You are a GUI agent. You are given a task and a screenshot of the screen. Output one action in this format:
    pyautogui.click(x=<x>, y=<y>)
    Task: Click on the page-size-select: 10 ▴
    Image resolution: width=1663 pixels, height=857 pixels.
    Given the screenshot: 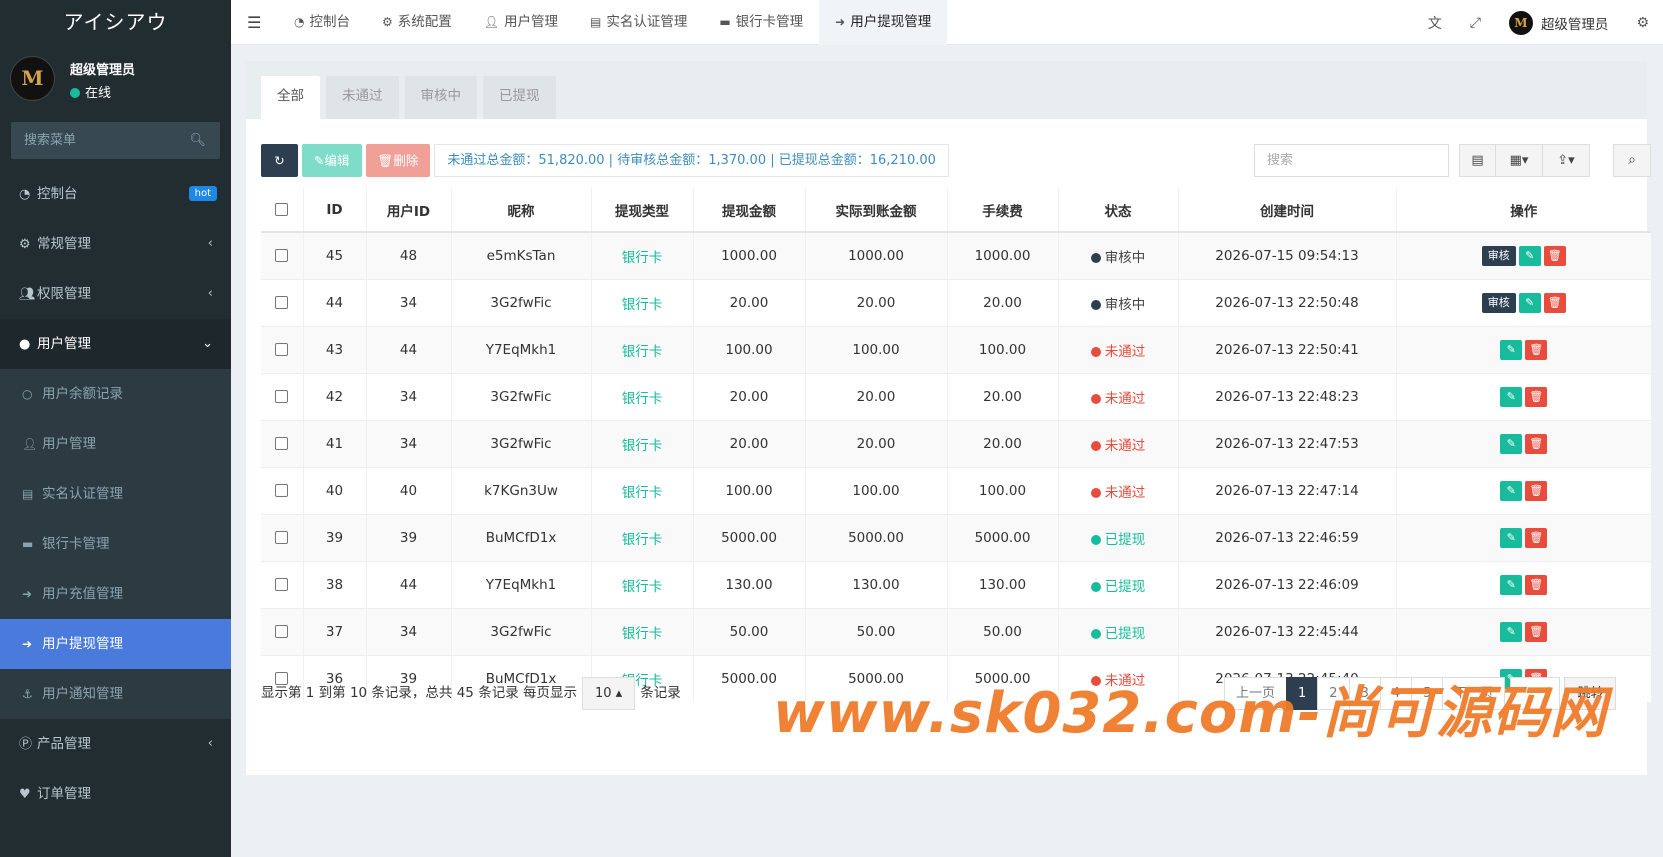 What is the action you would take?
    pyautogui.click(x=608, y=693)
    